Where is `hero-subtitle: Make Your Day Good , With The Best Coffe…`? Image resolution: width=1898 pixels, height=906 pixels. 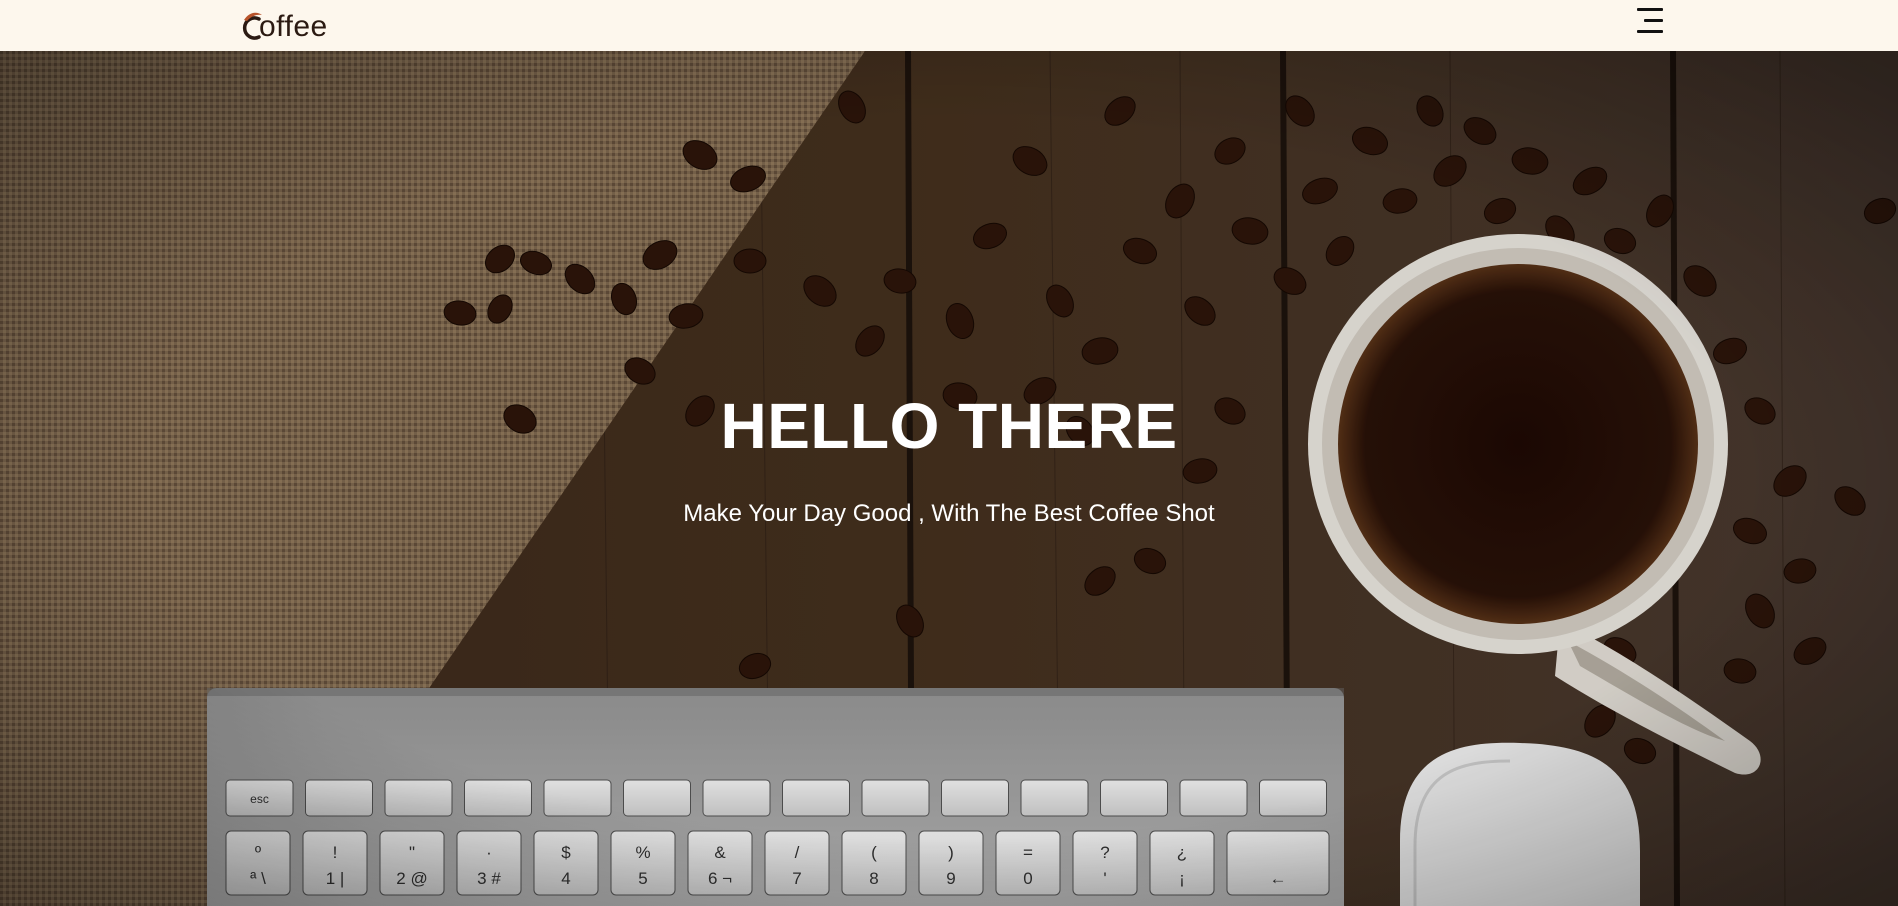 hero-subtitle: Make Your Day Good , With The Best Coffe… is located at coordinates (949, 513).